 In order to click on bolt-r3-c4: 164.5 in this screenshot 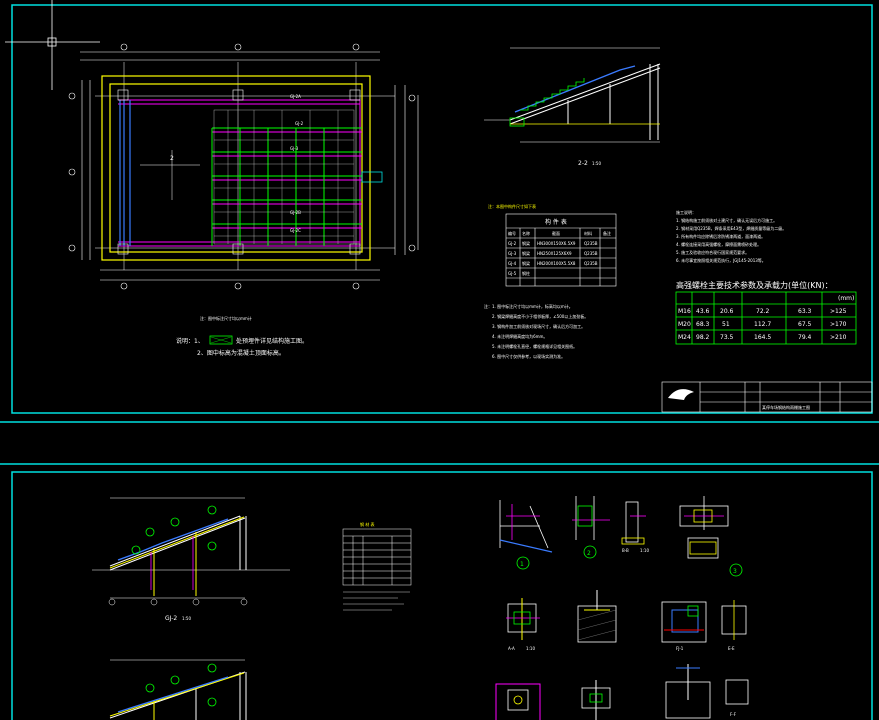, I will do `click(762, 337)`.